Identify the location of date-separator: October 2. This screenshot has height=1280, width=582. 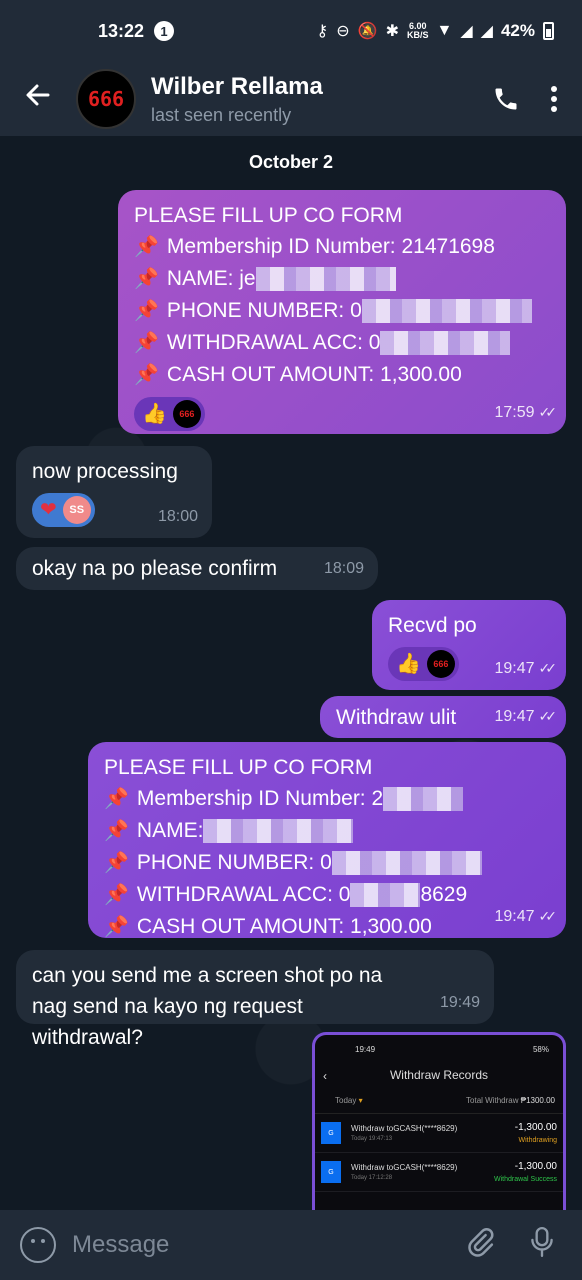
(291, 162).